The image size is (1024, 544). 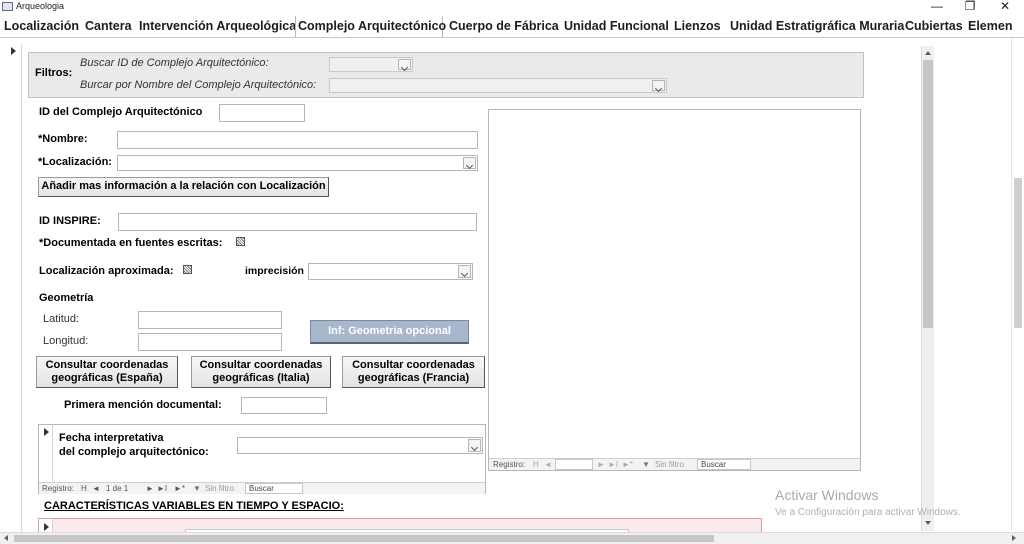 What do you see at coordinates (364, 538) in the screenshot?
I see `horizontal-scroll-thumb` at bounding box center [364, 538].